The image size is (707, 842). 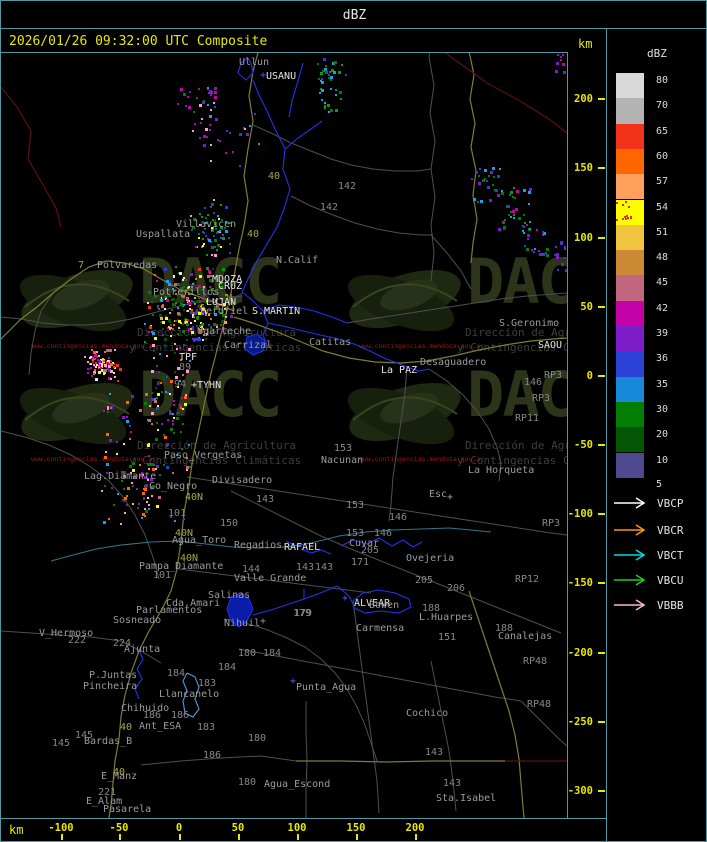 I want to click on map-route-label: 144, so click(x=251, y=569).